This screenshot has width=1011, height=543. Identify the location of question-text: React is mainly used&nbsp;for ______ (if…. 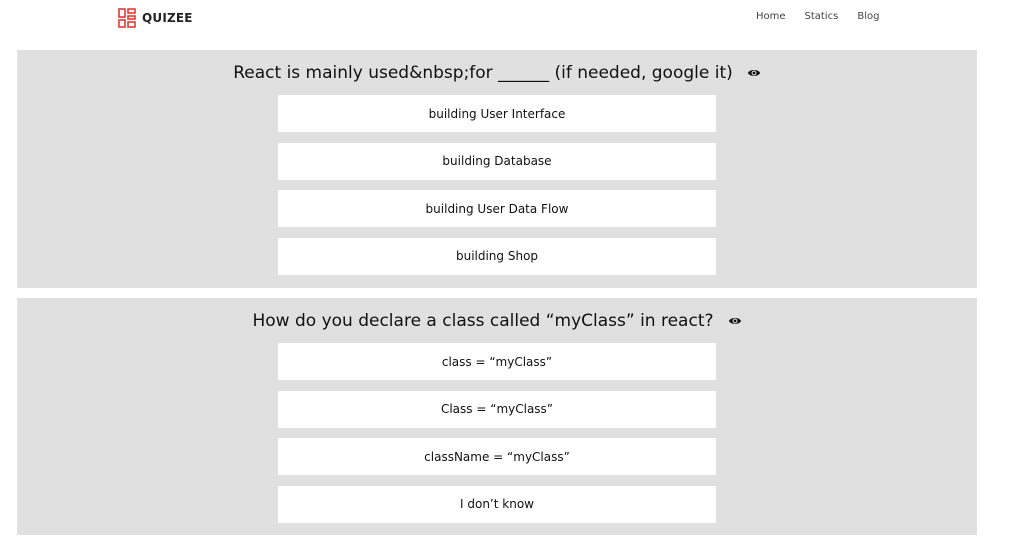
(483, 73).